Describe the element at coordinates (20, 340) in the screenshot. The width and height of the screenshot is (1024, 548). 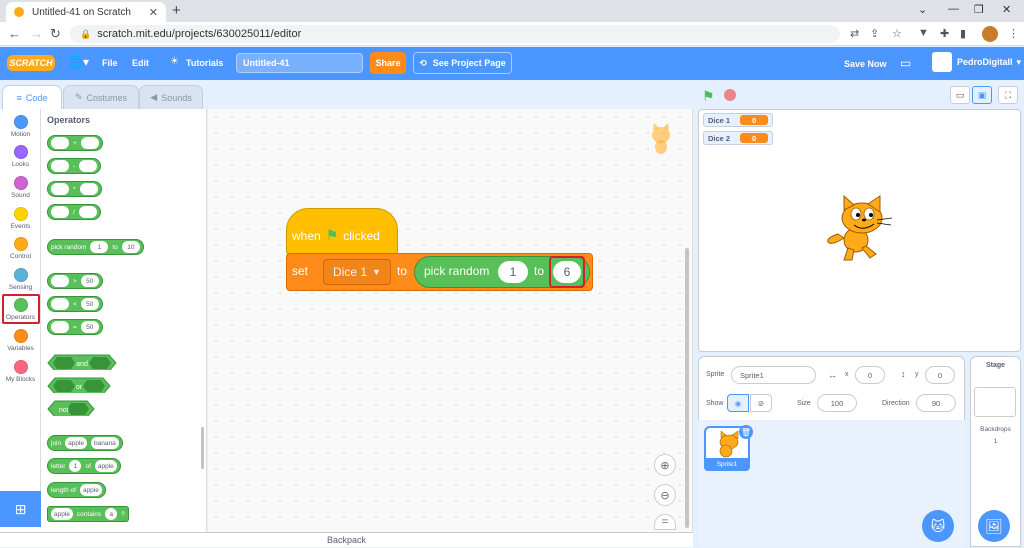
I see `category-variables: Variables` at that location.